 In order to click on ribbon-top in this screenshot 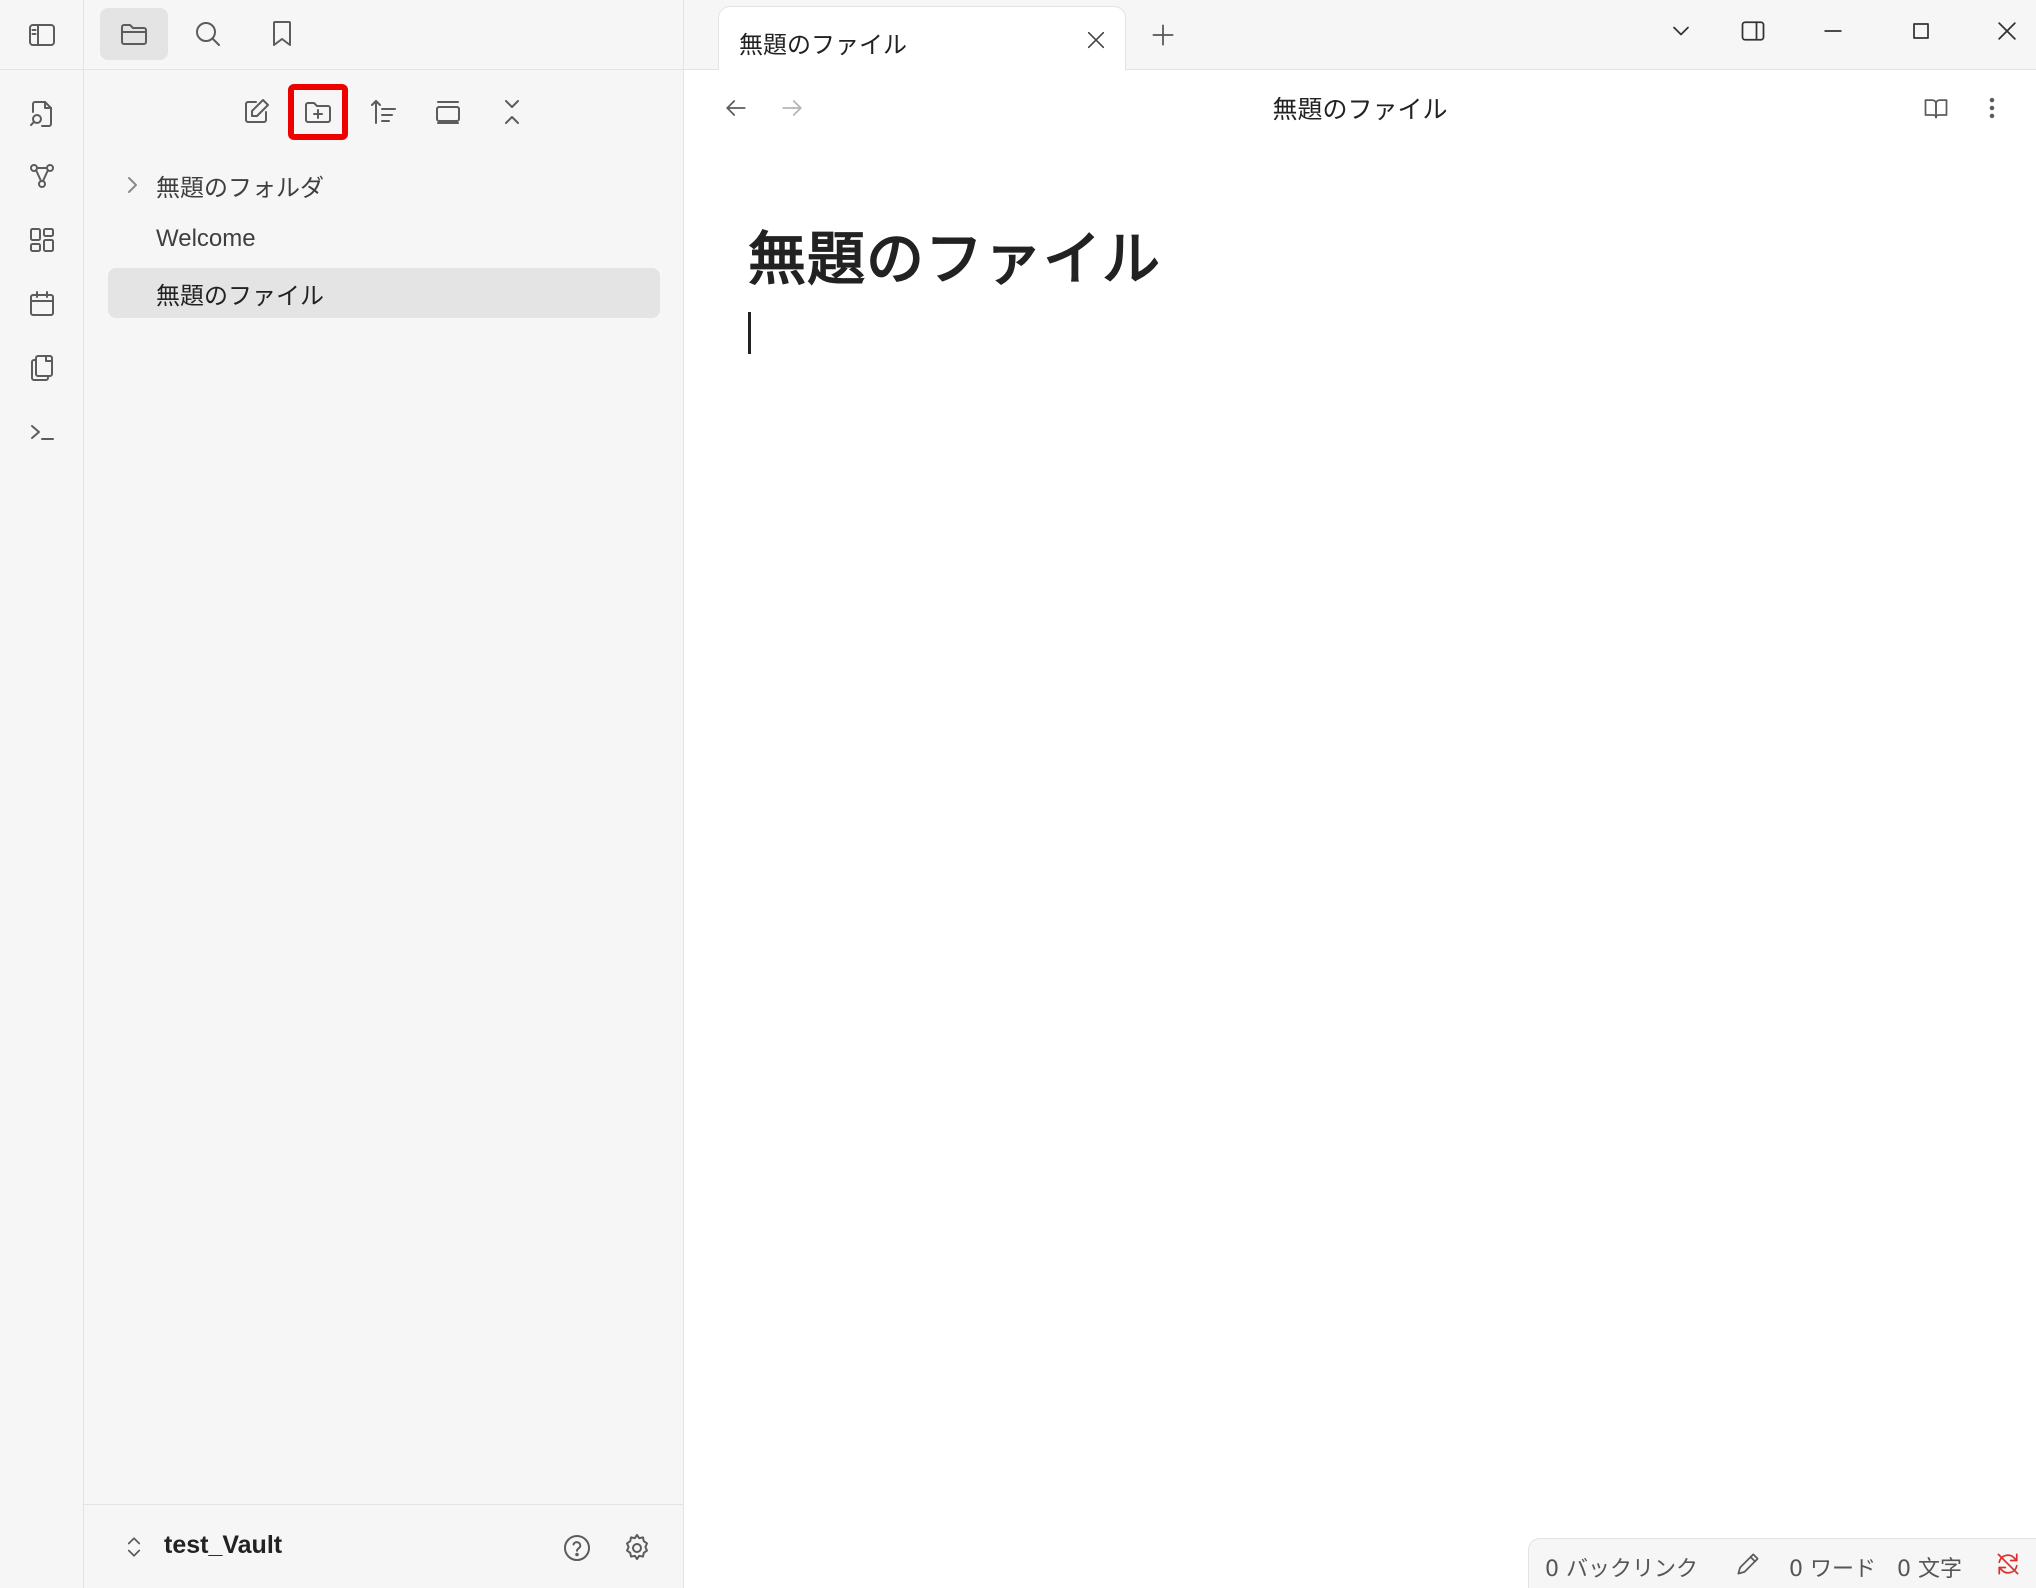, I will do `click(42, 35)`.